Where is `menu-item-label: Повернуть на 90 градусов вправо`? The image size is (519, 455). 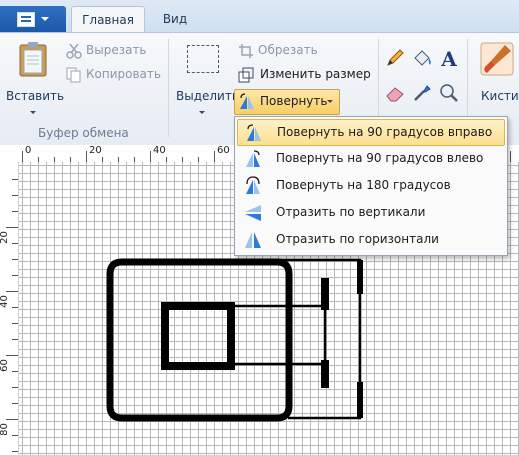
menu-item-label: Повернуть на 90 градусов вправо is located at coordinates (385, 132).